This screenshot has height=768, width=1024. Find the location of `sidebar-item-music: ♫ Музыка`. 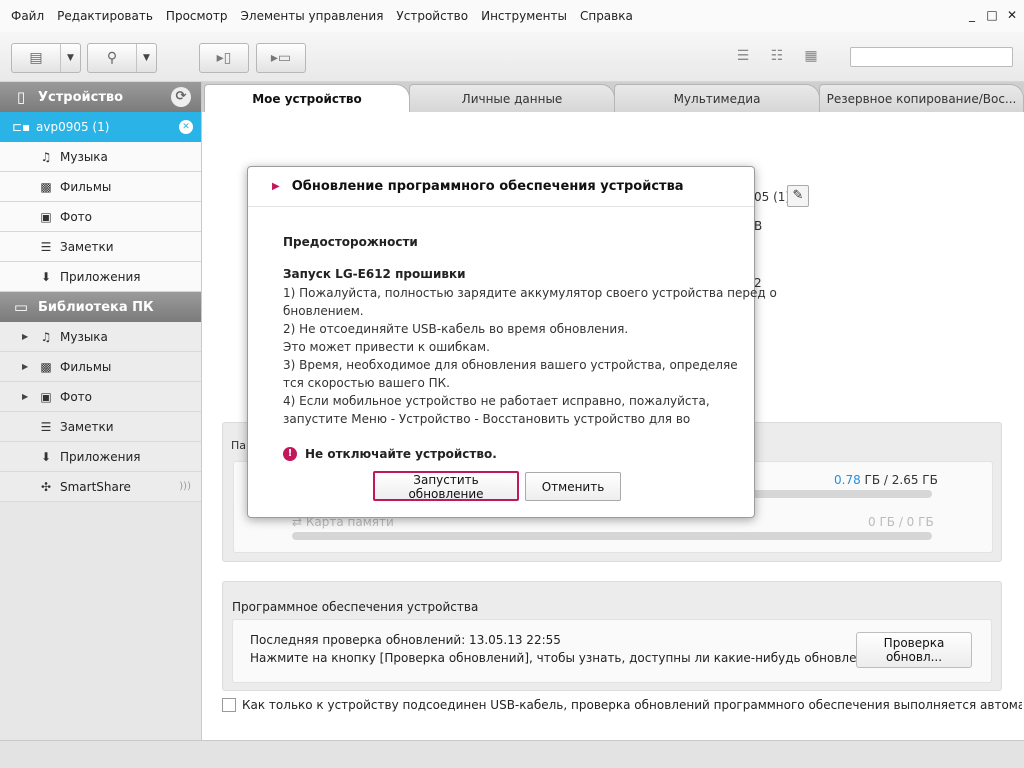

sidebar-item-music: ♫ Музыка is located at coordinates (100, 157).